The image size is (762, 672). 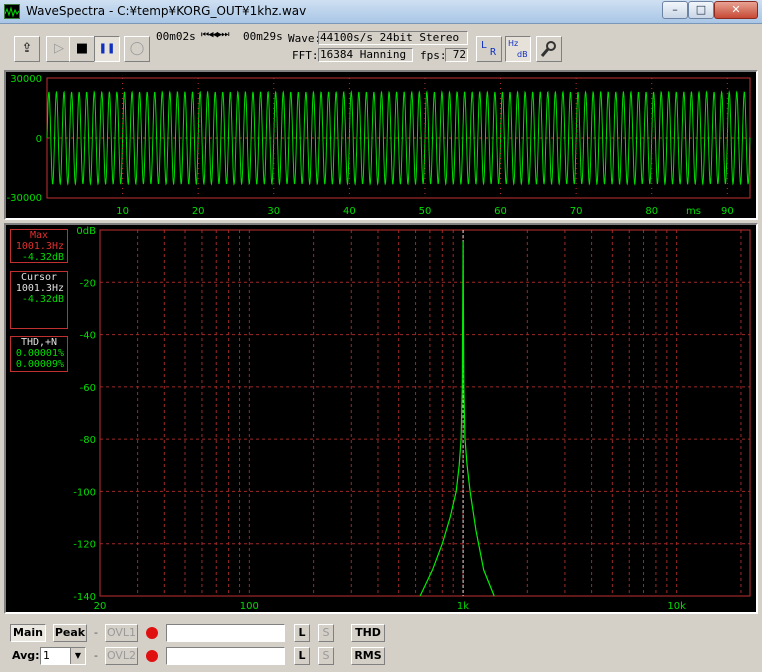 I want to click on avg-select: 1 ▼, so click(x=63, y=656).